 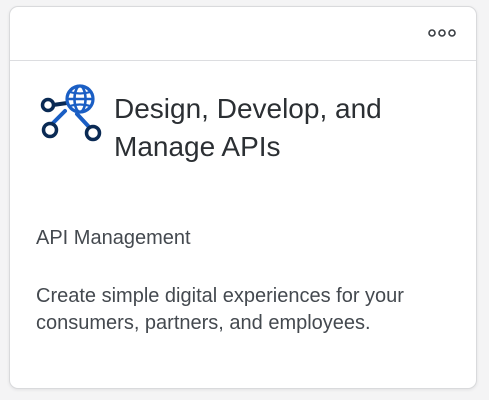 I want to click on card-header, so click(x=243, y=34).